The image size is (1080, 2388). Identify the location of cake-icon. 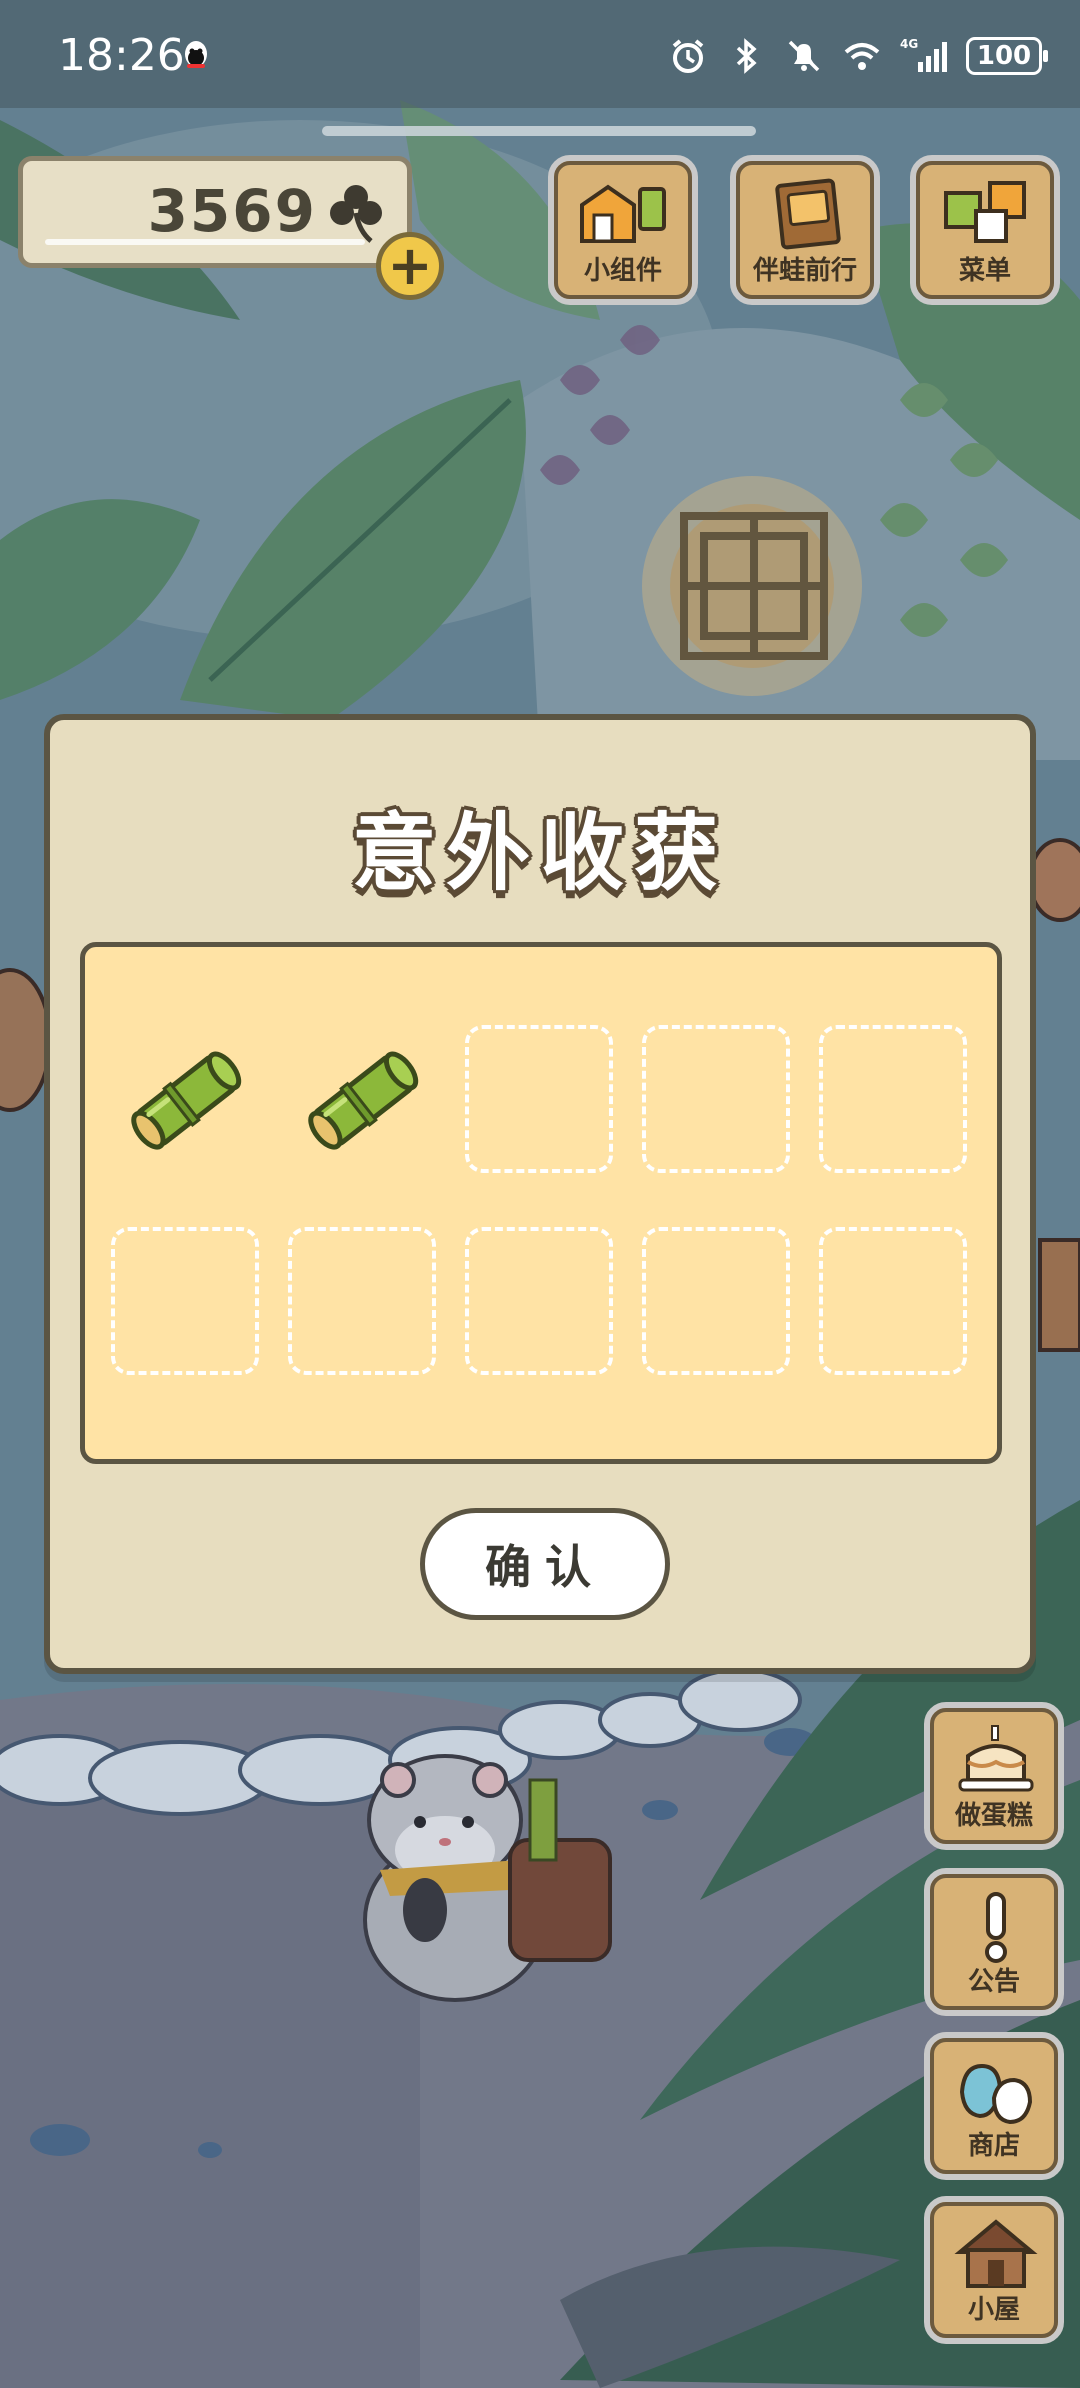
(996, 1758).